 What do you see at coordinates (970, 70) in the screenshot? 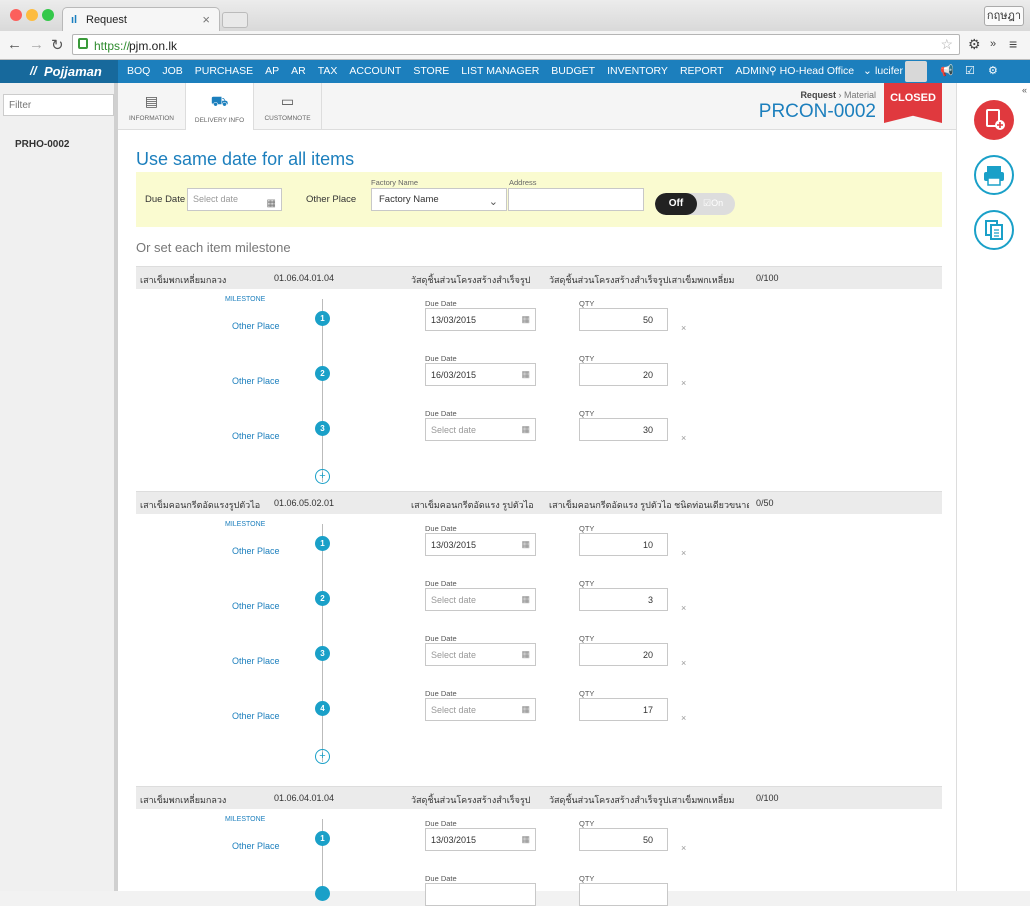
I see `checkbox-icon: ☑` at bounding box center [970, 70].